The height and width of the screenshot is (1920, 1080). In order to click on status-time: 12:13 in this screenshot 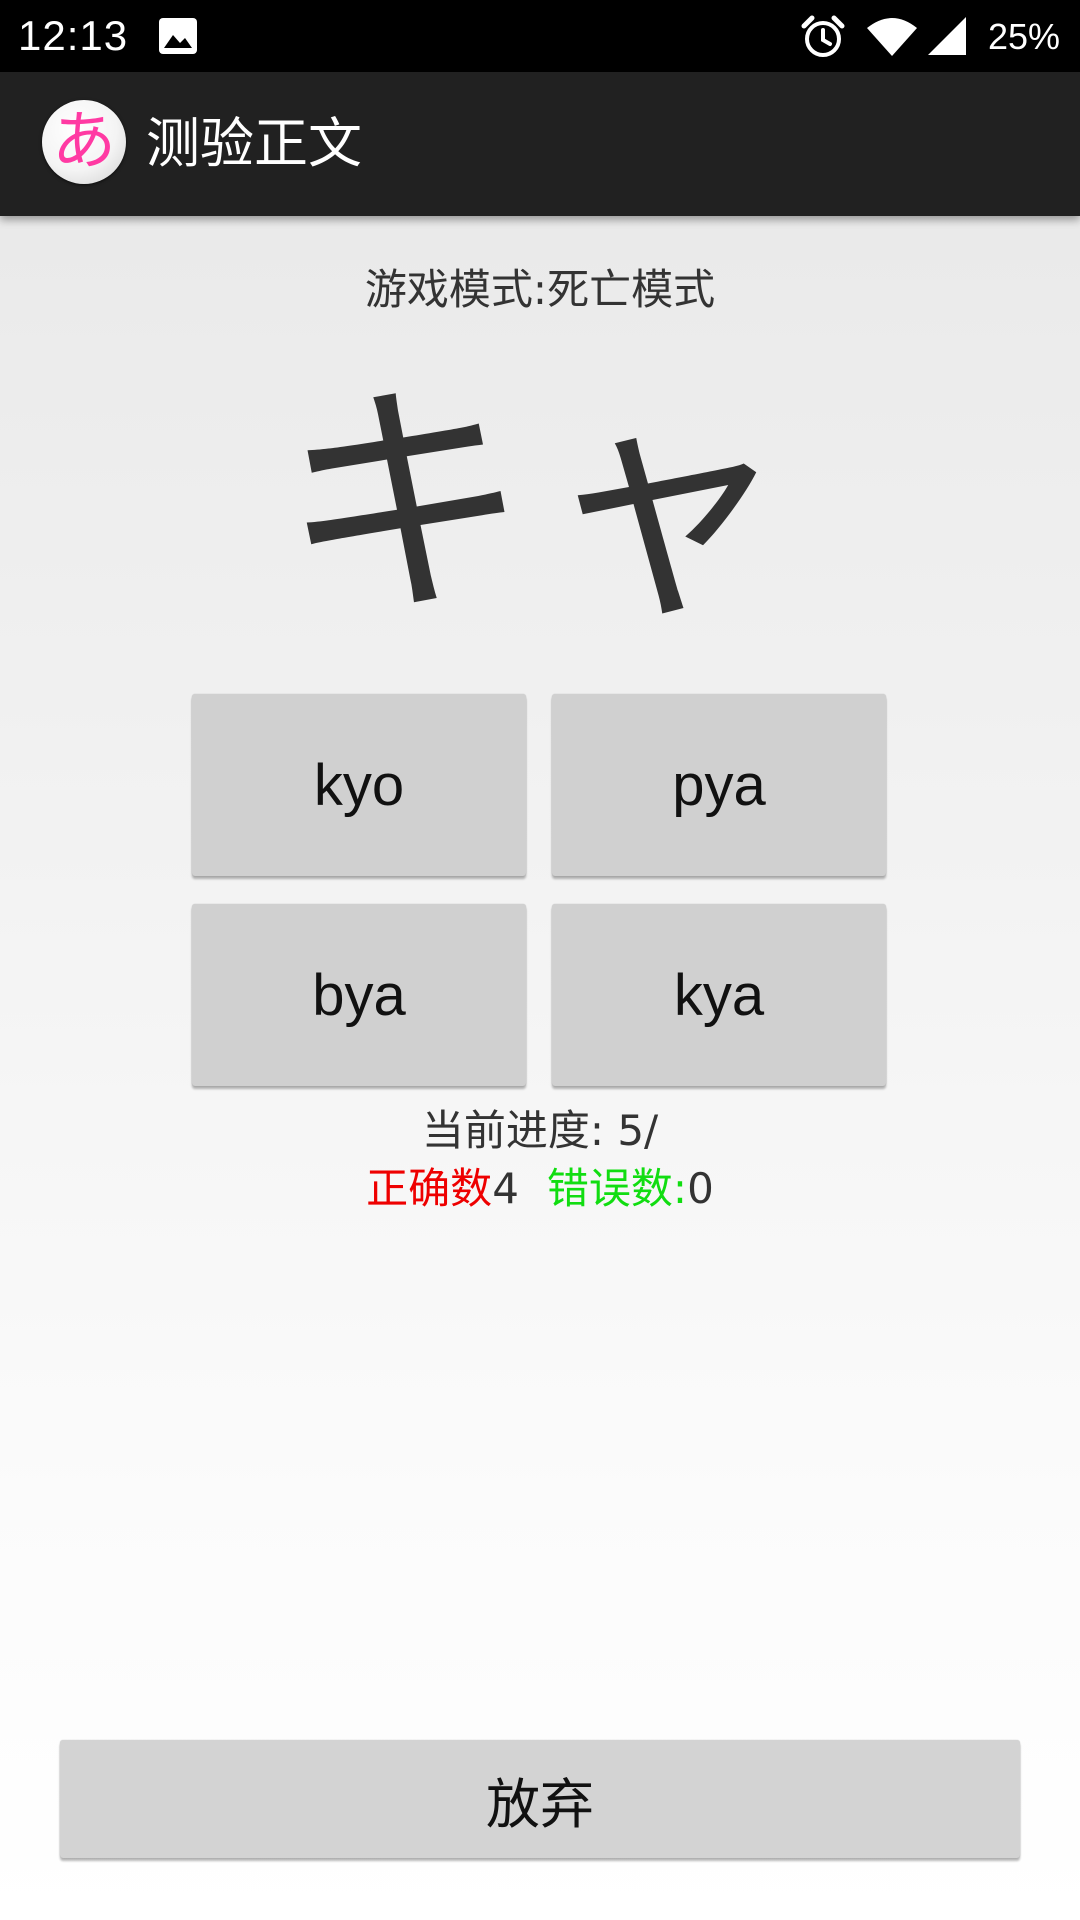, I will do `click(73, 35)`.